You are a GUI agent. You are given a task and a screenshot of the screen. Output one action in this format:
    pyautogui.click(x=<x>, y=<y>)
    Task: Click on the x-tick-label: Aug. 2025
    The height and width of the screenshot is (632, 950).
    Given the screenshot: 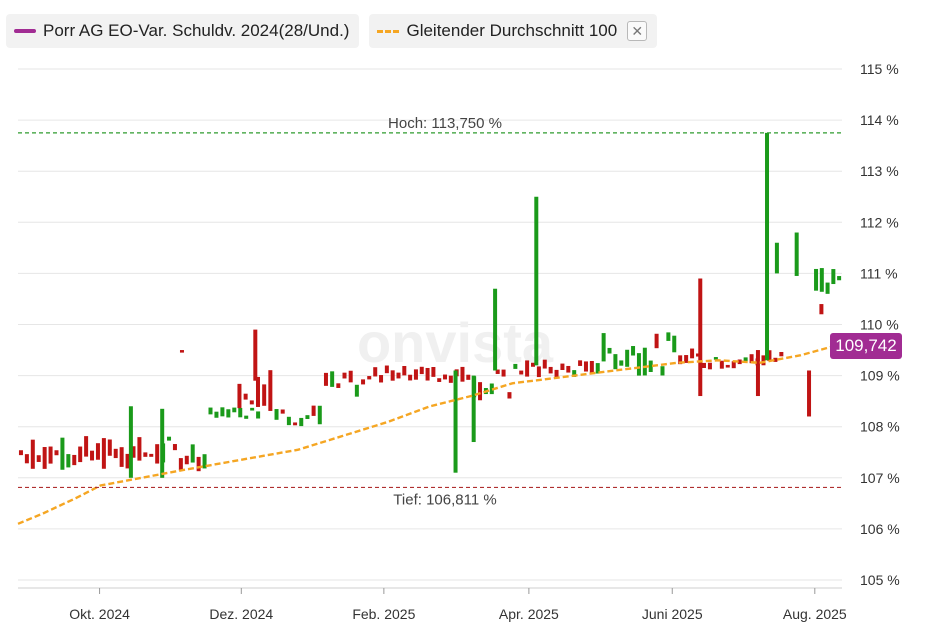 What is the action you would take?
    pyautogui.click(x=815, y=614)
    